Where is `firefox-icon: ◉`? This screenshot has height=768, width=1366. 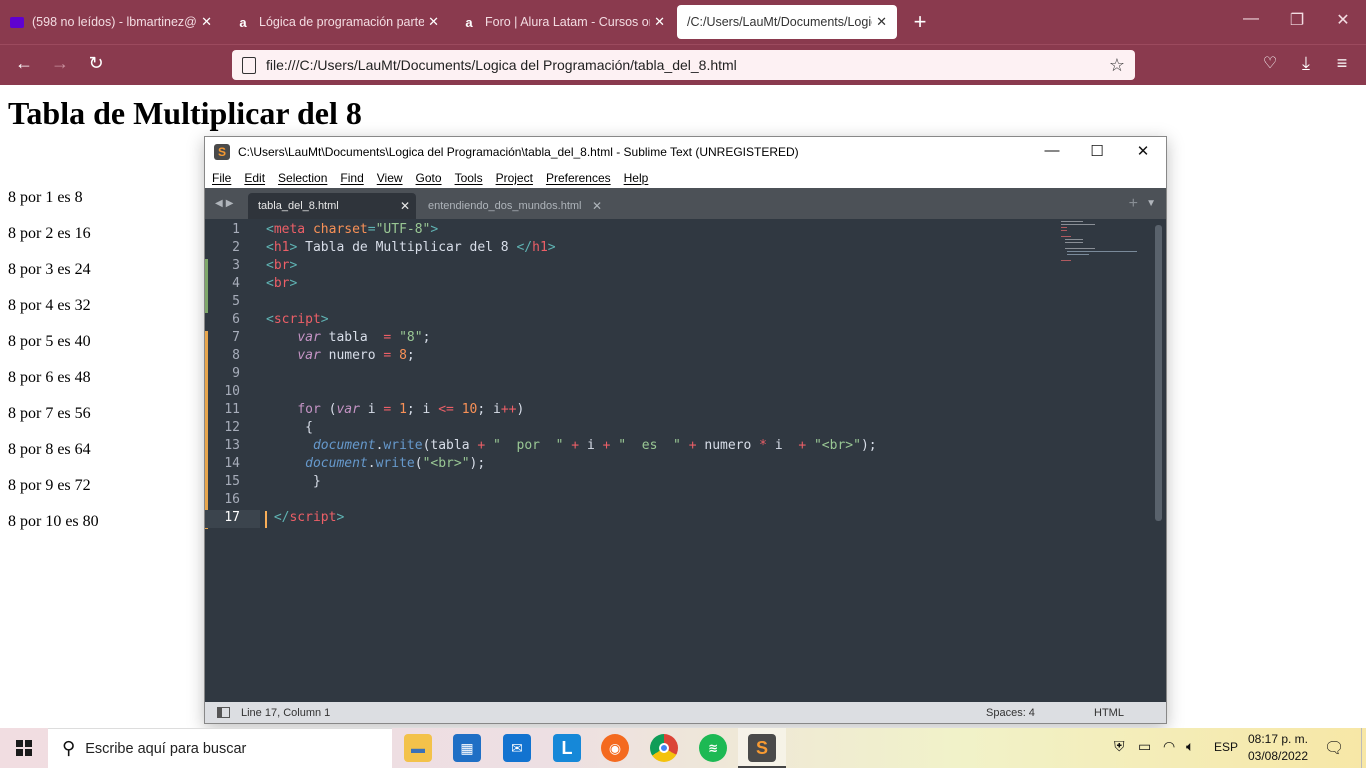
firefox-icon: ◉ is located at coordinates (615, 748).